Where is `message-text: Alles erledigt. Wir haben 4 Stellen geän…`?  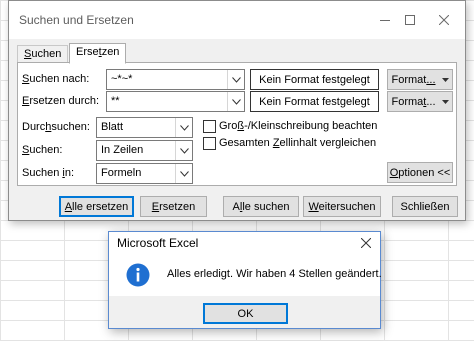
message-text: Alles erledigt. Wir haben 4 Stellen geän… is located at coordinates (274, 274).